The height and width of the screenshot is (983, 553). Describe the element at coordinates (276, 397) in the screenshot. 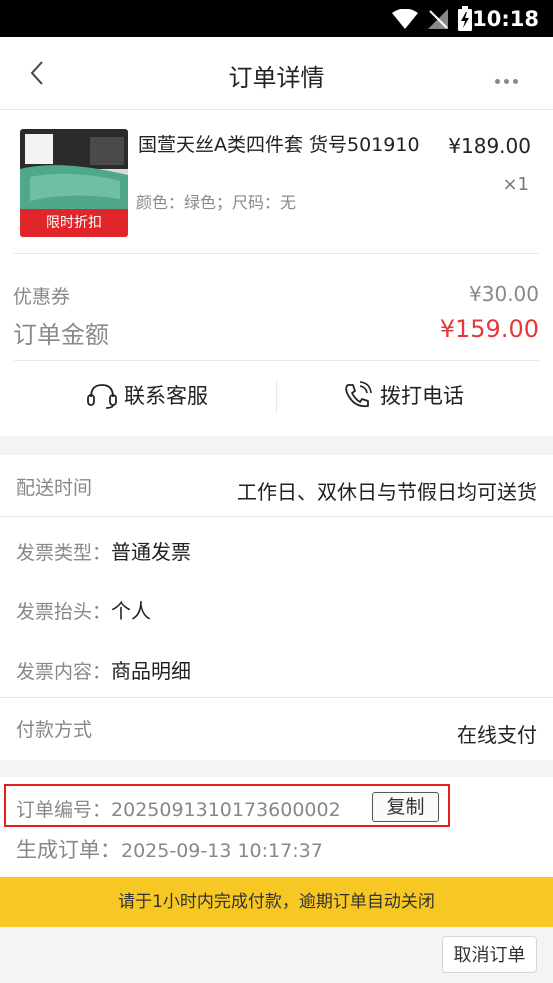

I see `action-separator` at that location.